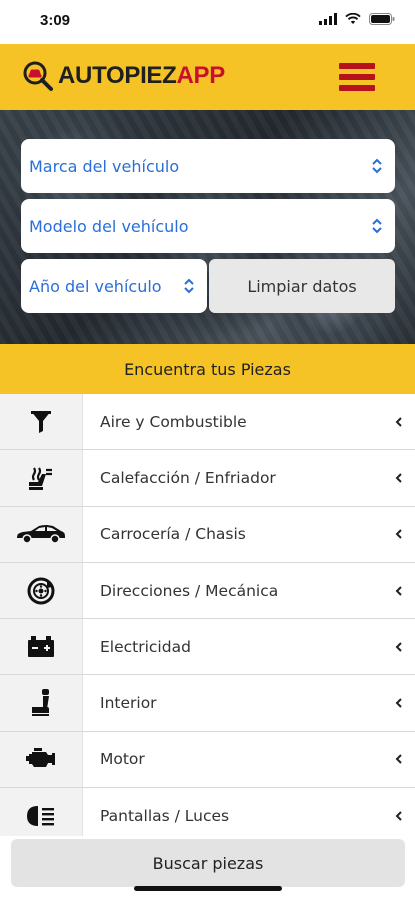 This screenshot has width=415, height=900. Describe the element at coordinates (208, 166) in the screenshot. I see `brand-select: Marca del vehículo` at that location.